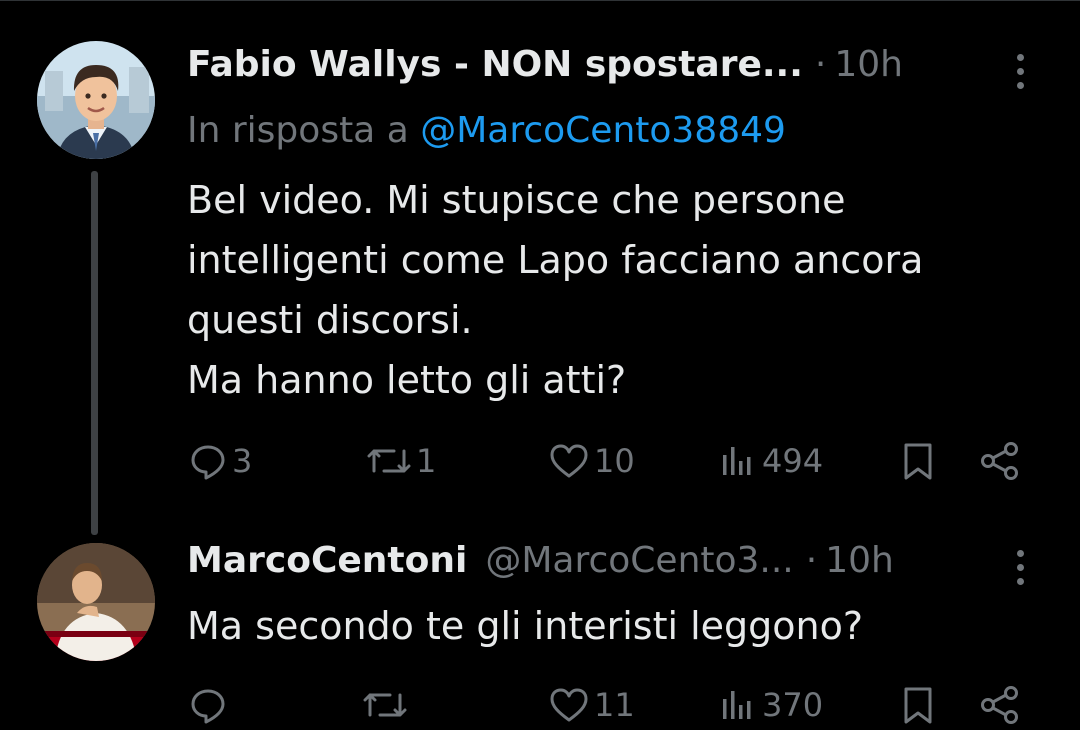 Image resolution: width=1080 pixels, height=730 pixels. I want to click on reply-button: 3, so click(220, 461).